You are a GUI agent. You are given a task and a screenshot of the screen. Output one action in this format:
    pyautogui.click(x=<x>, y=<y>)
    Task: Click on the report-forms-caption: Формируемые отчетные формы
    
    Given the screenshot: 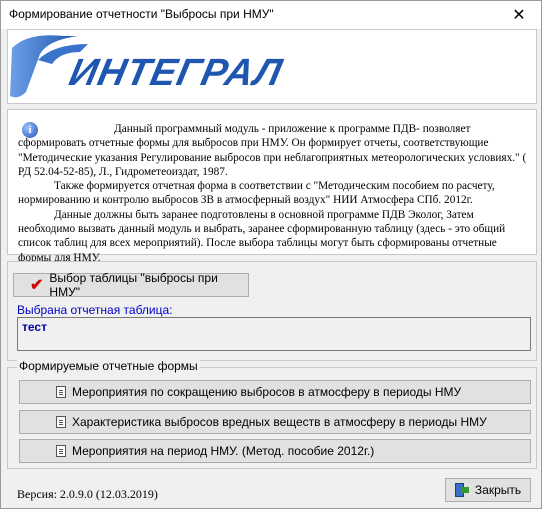 What is the action you would take?
    pyautogui.click(x=108, y=366)
    